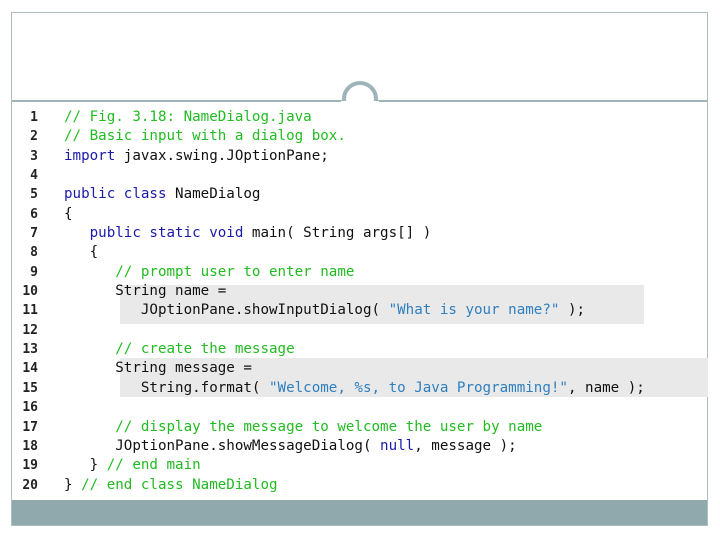  What do you see at coordinates (30, 369) in the screenshot?
I see `line-number: 14` at bounding box center [30, 369].